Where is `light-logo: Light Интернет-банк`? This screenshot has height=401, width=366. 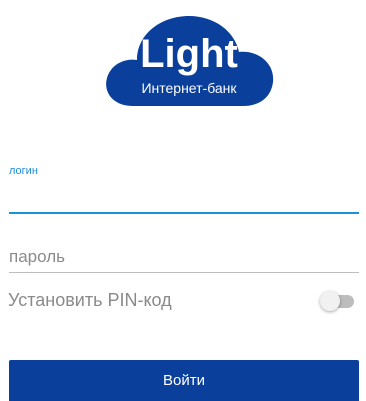
light-logo: Light Интернет-банк is located at coordinates (189, 57).